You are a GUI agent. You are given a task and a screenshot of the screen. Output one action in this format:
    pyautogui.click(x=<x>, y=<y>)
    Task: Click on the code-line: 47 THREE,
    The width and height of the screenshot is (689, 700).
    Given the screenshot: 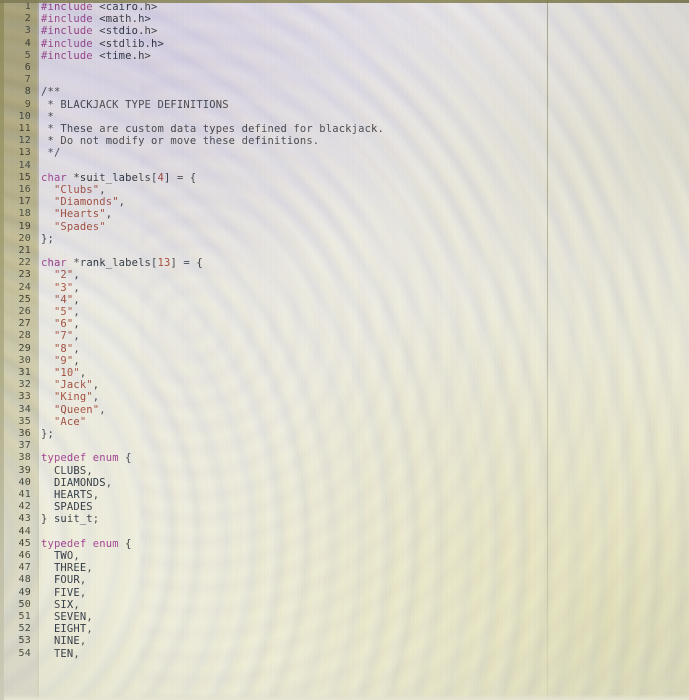 What is the action you would take?
    pyautogui.click(x=344, y=568)
    